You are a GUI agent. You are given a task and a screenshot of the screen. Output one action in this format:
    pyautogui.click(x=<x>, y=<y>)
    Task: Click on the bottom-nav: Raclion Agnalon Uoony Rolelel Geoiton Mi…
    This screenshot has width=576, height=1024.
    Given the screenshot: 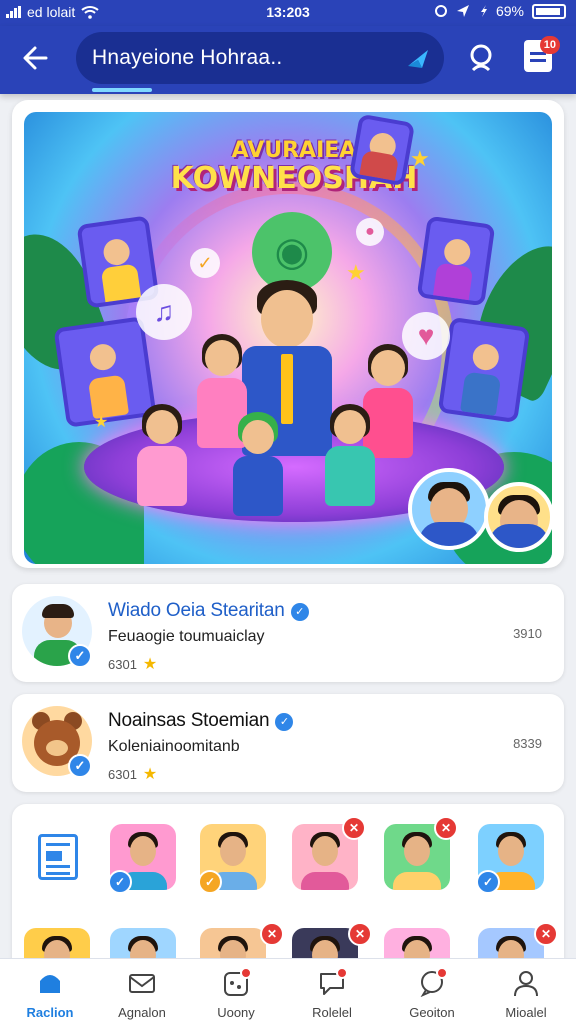 What is the action you would take?
    pyautogui.click(x=288, y=991)
    